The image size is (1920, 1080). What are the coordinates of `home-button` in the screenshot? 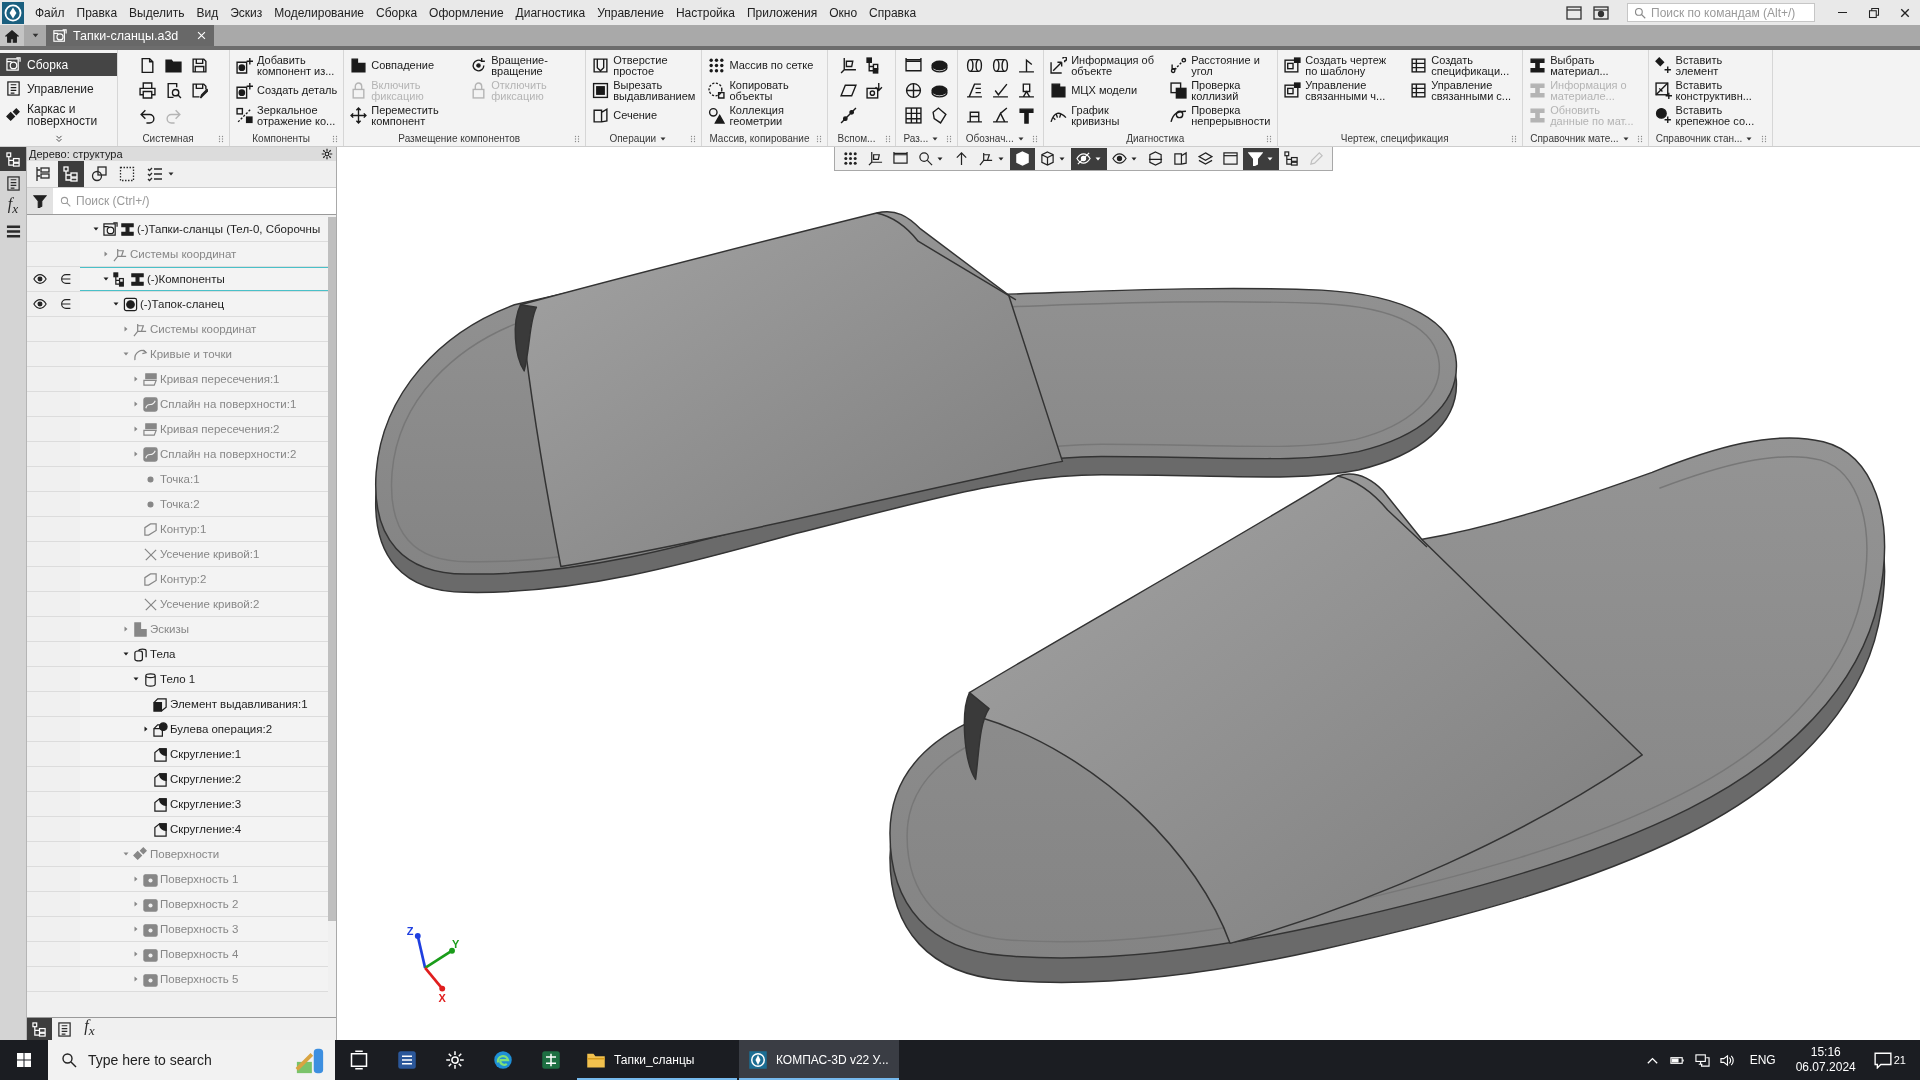 It's located at (12, 35).